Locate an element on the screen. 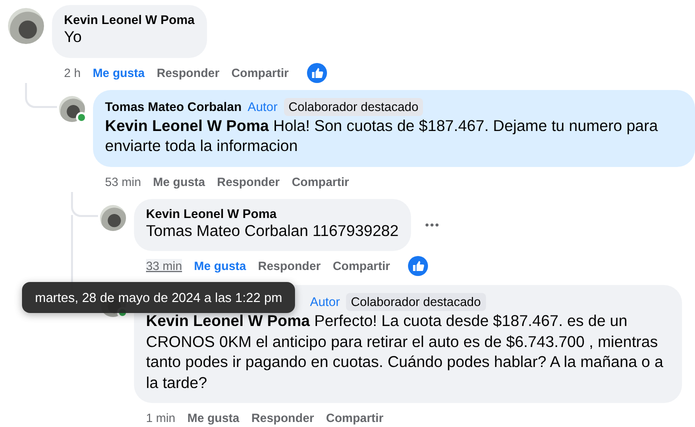 This screenshot has height=427, width=695. comment-time: 2 h is located at coordinates (72, 73).